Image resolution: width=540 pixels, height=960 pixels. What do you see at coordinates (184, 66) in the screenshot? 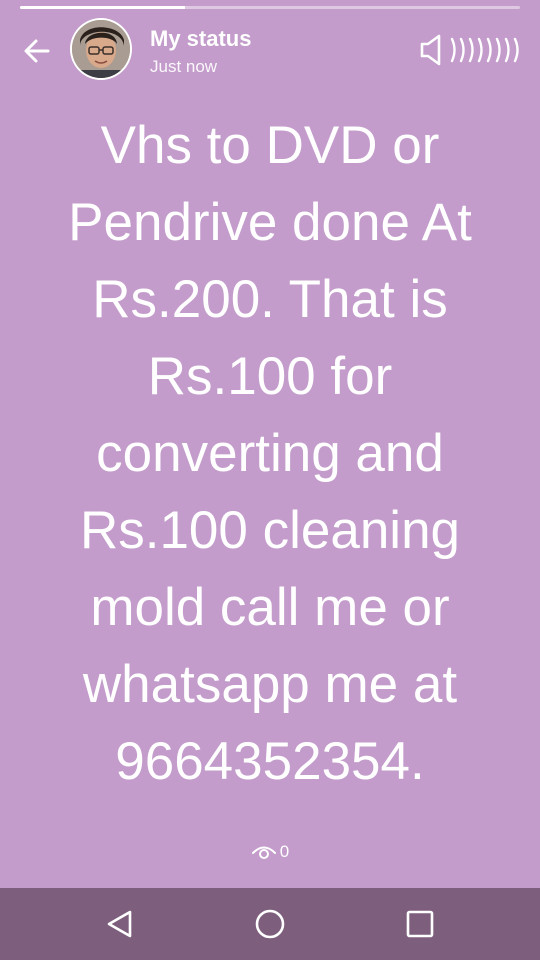
I see `status-timestamp: Just now` at bounding box center [184, 66].